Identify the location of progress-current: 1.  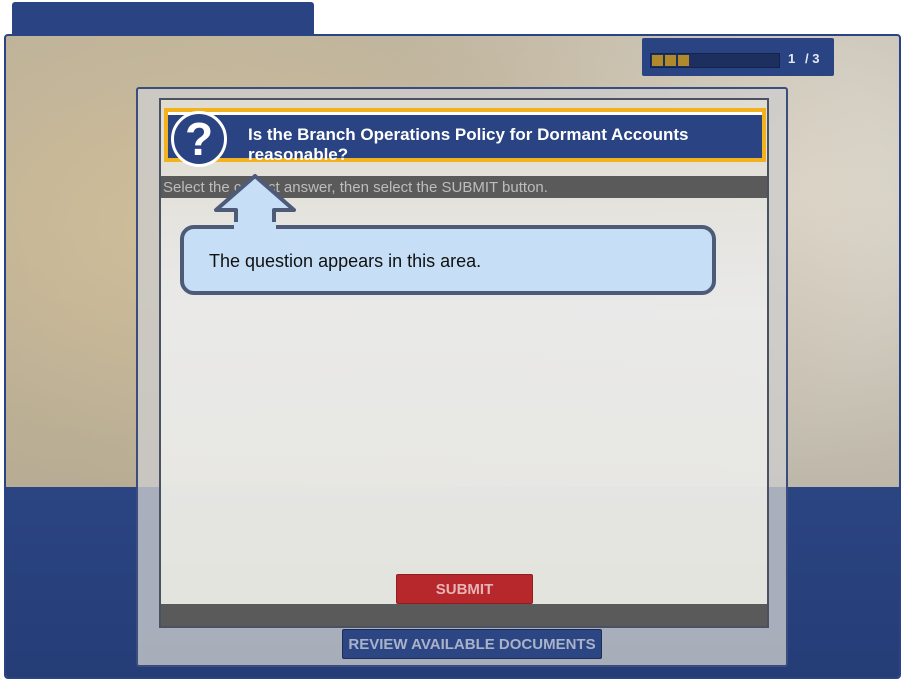
(792, 58).